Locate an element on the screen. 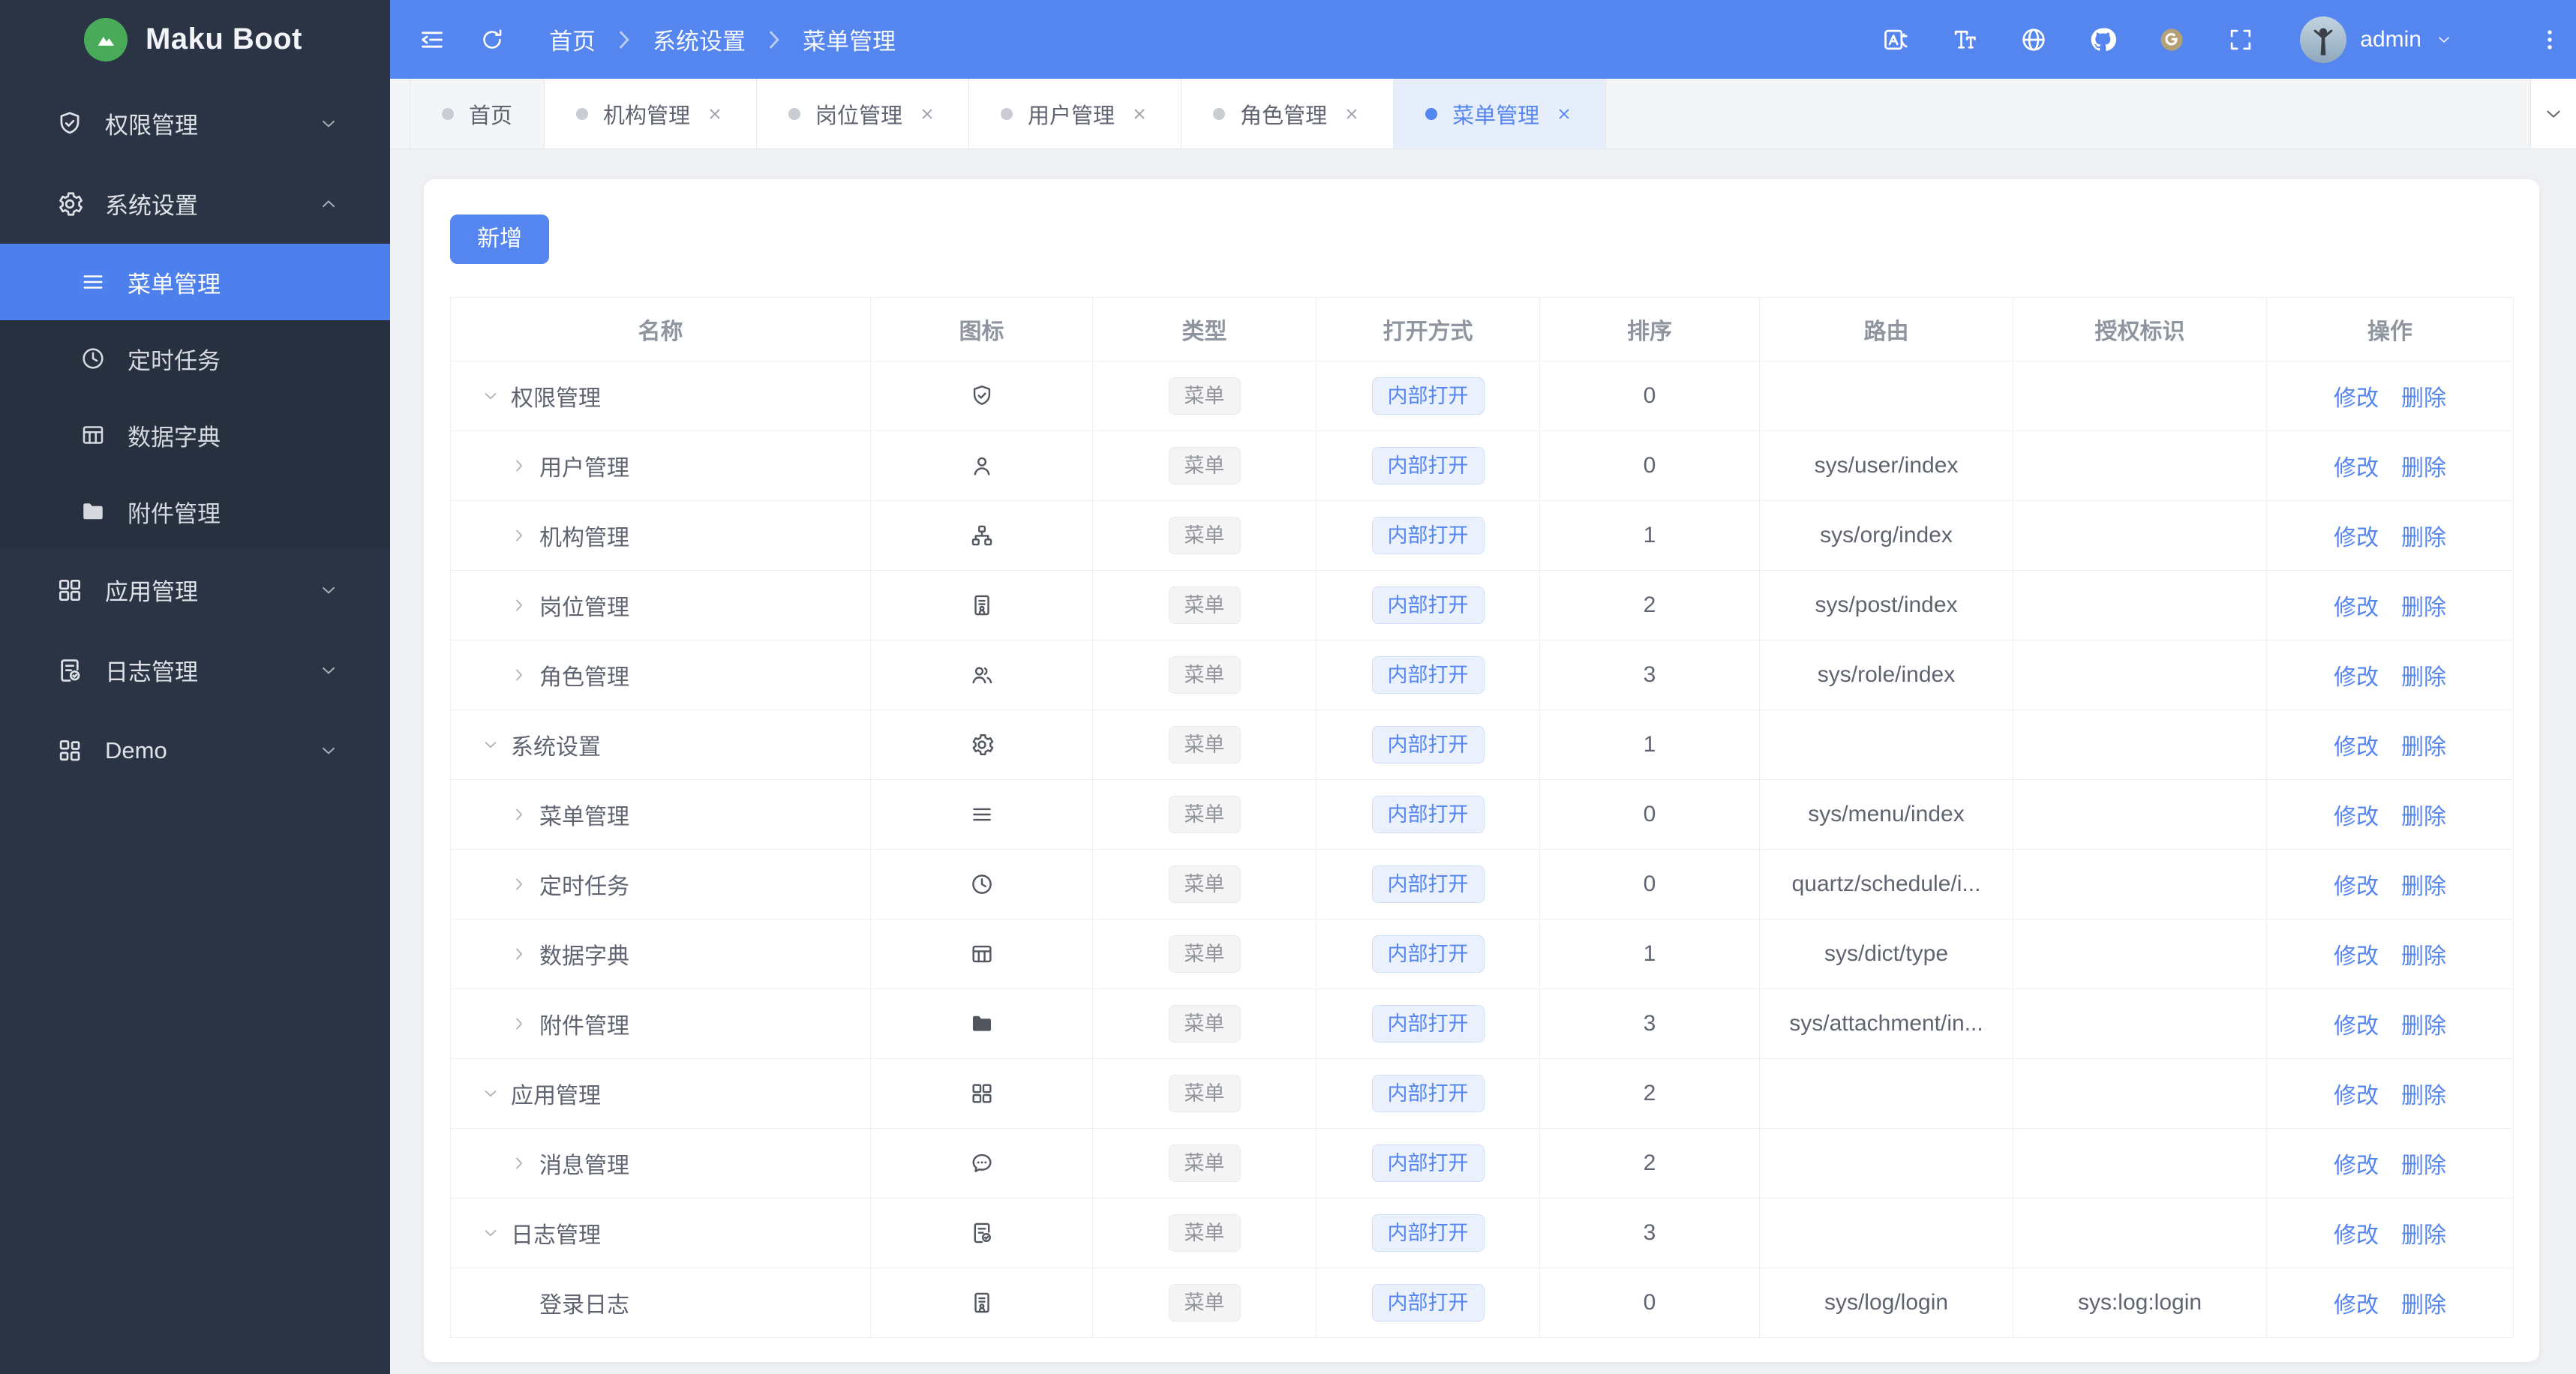 The width and height of the screenshot is (2576, 1374). tab-dot is located at coordinates (582, 113).